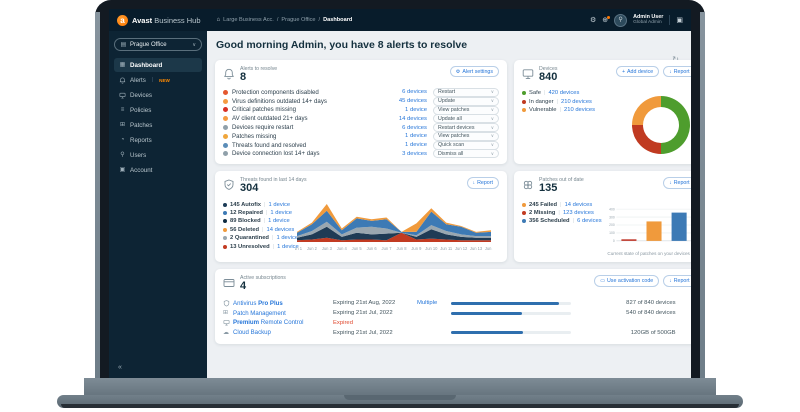  What do you see at coordinates (158, 140) in the screenshot?
I see `sidebar-item-reports: ◔ Reports` at bounding box center [158, 140].